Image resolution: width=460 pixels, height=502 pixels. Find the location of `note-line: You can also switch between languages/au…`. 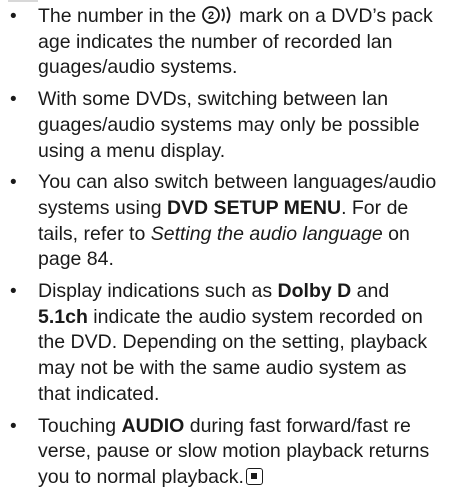

note-line: You can also switch between languages/au… is located at coordinates (246, 183).